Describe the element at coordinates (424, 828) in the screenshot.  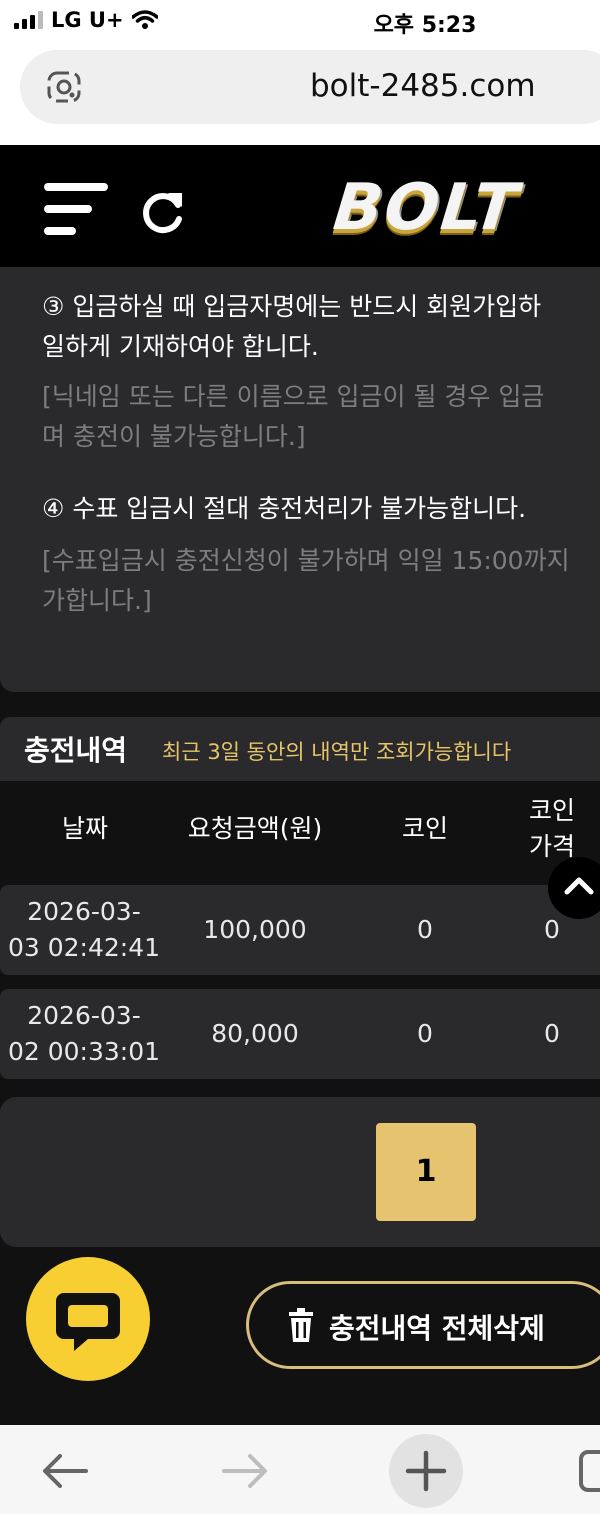
I see `column-coin: 코인` at that location.